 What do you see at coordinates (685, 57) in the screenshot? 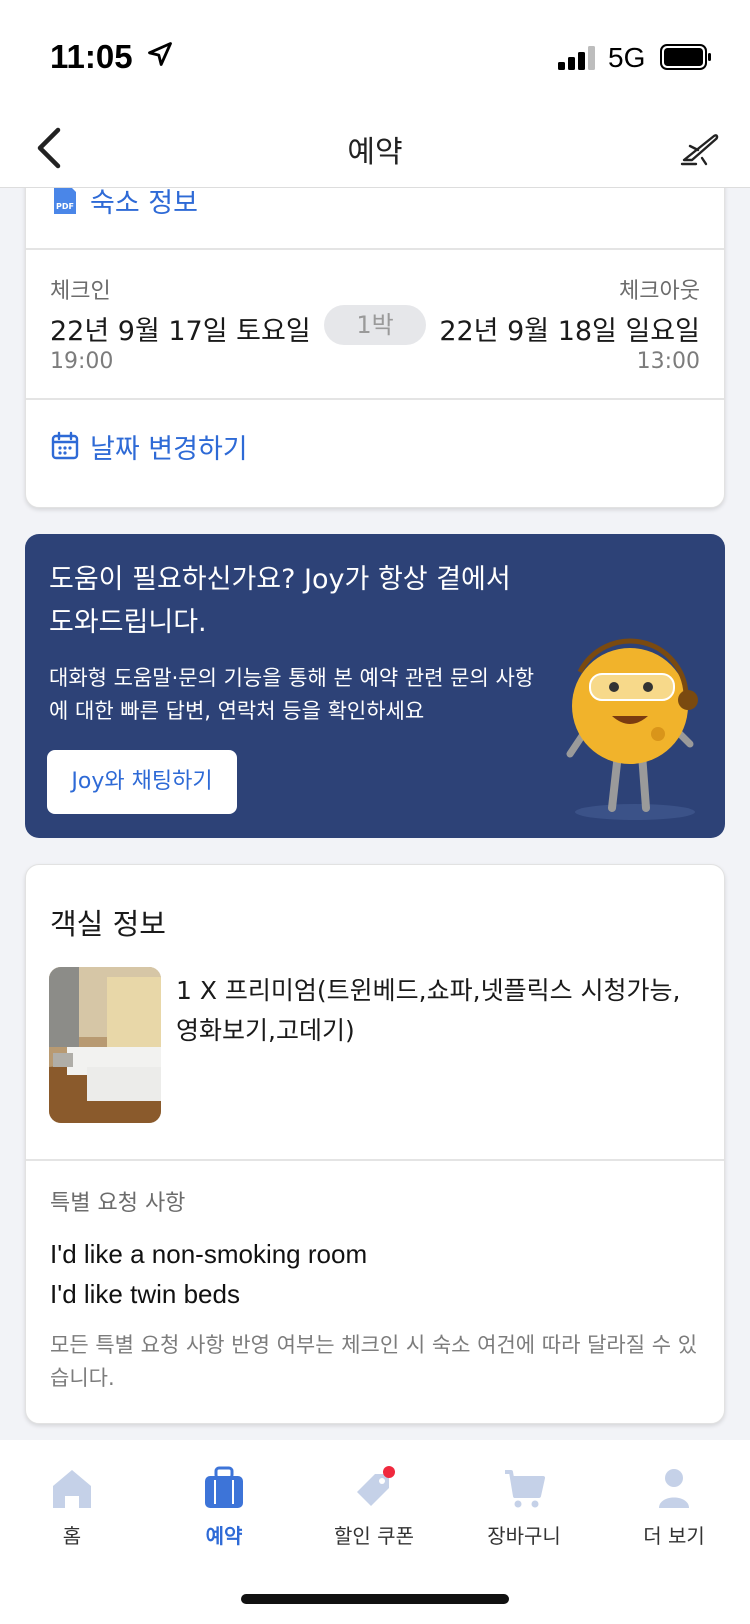
I see `battery-icon` at bounding box center [685, 57].